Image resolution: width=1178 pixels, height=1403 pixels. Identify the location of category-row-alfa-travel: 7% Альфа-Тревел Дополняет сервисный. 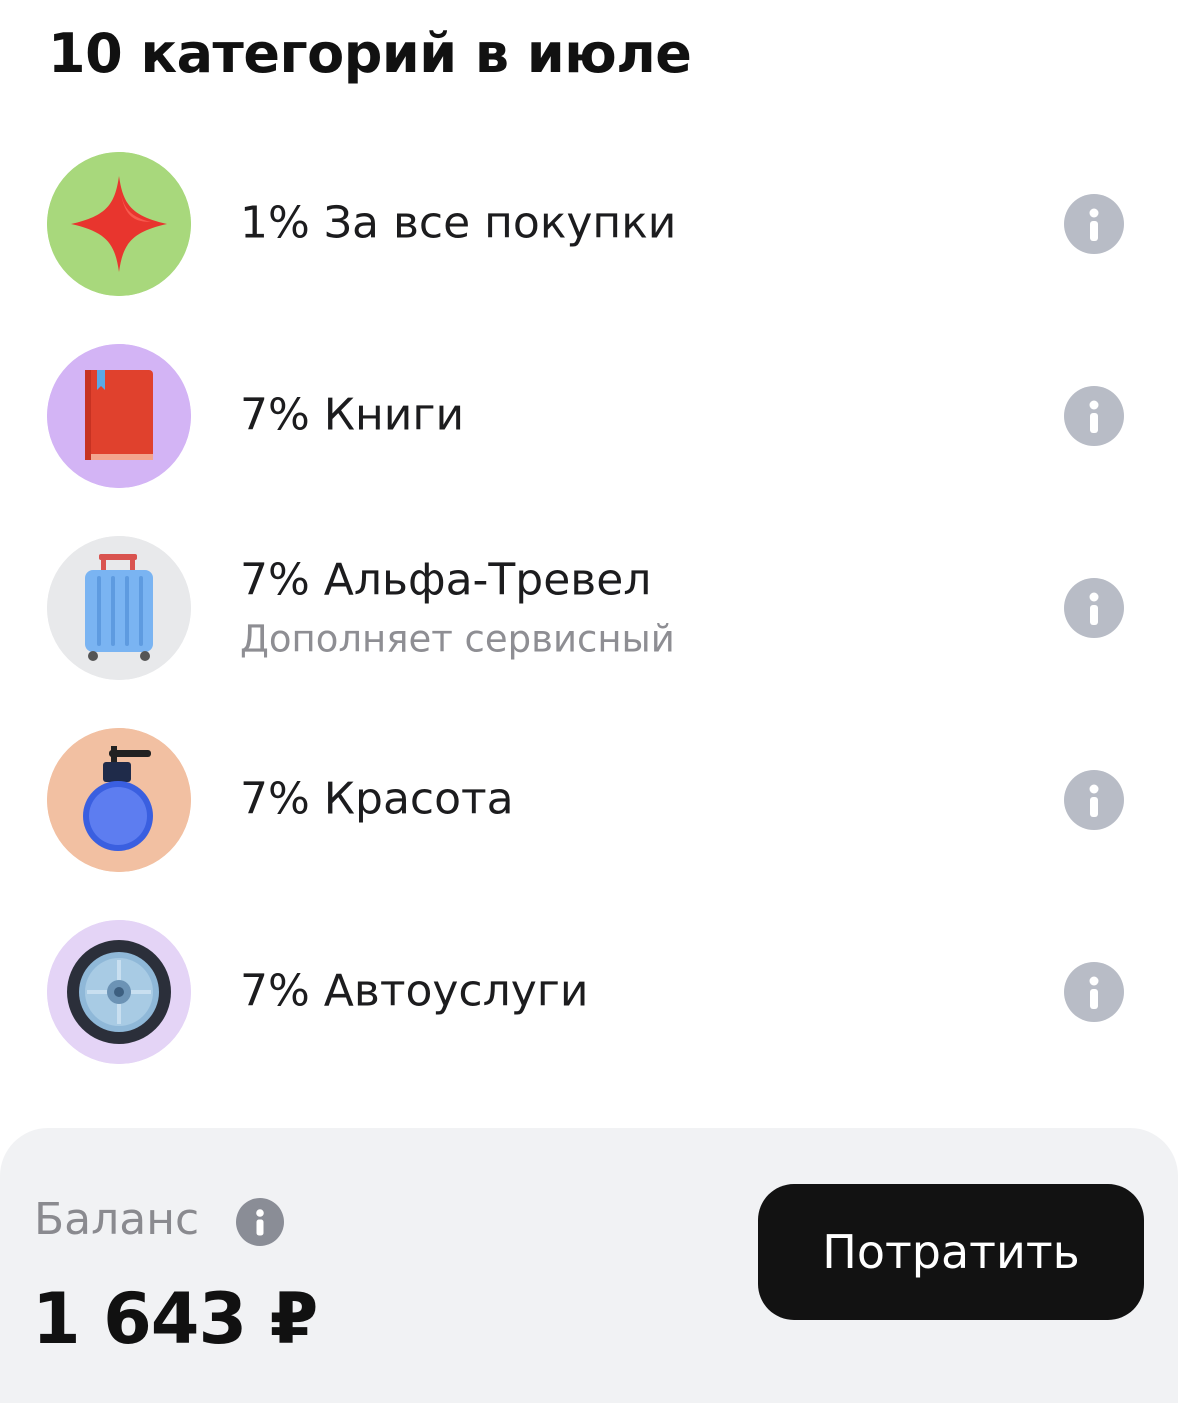
(589, 630).